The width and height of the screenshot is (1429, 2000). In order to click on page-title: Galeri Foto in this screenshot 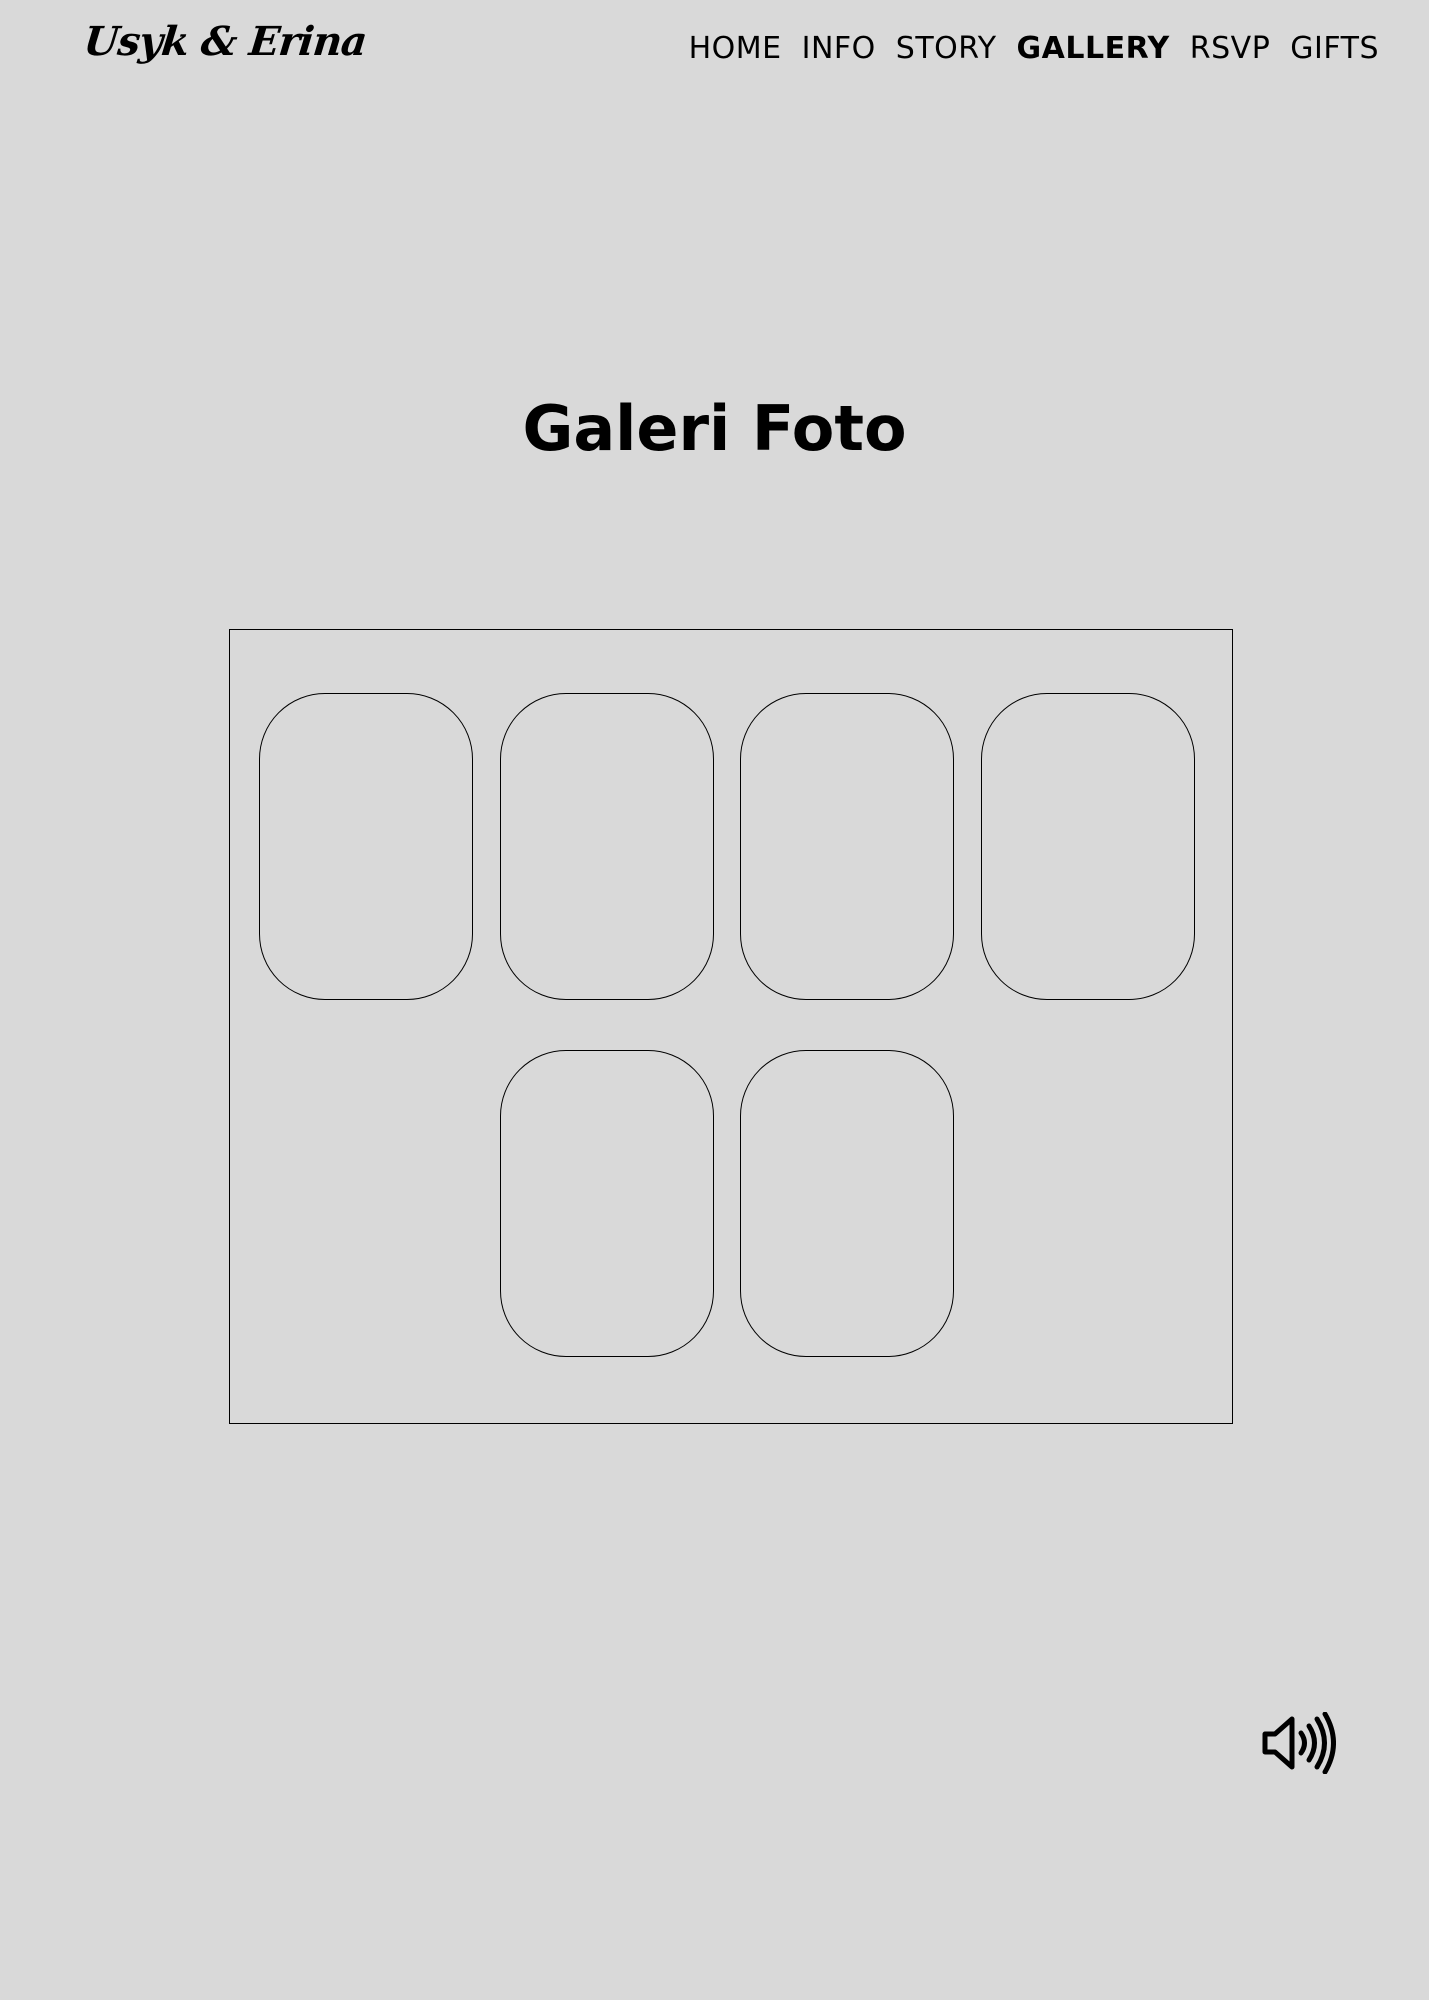, I will do `click(714, 428)`.